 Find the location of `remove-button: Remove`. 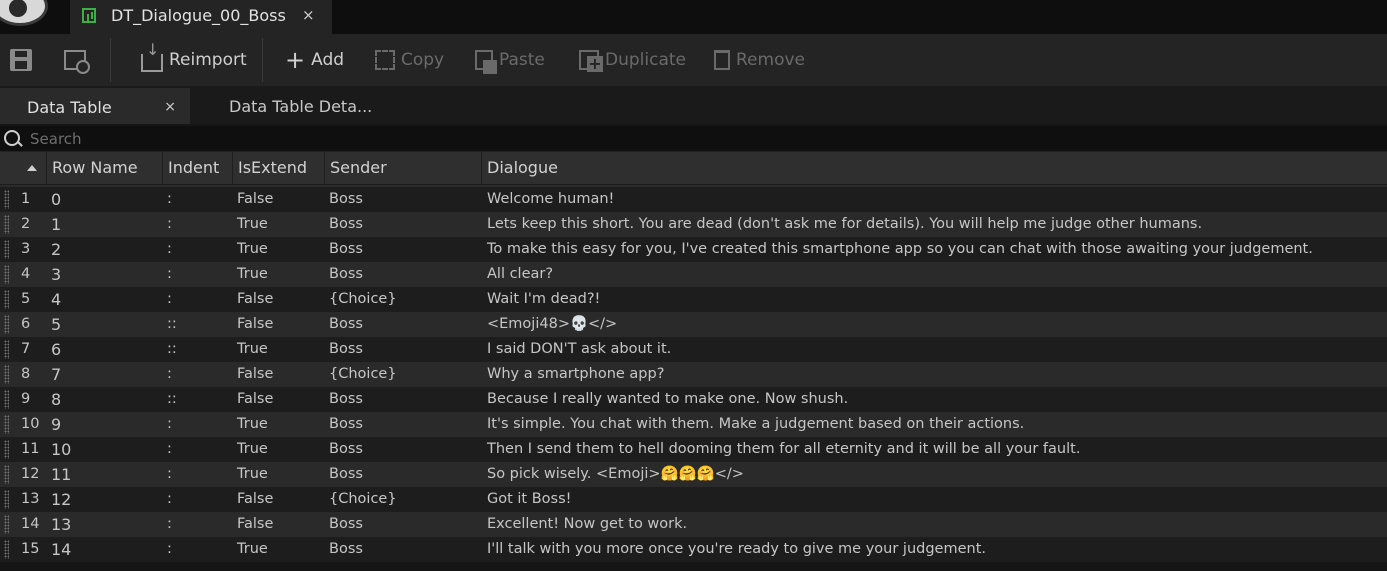

remove-button: Remove is located at coordinates (759, 60).